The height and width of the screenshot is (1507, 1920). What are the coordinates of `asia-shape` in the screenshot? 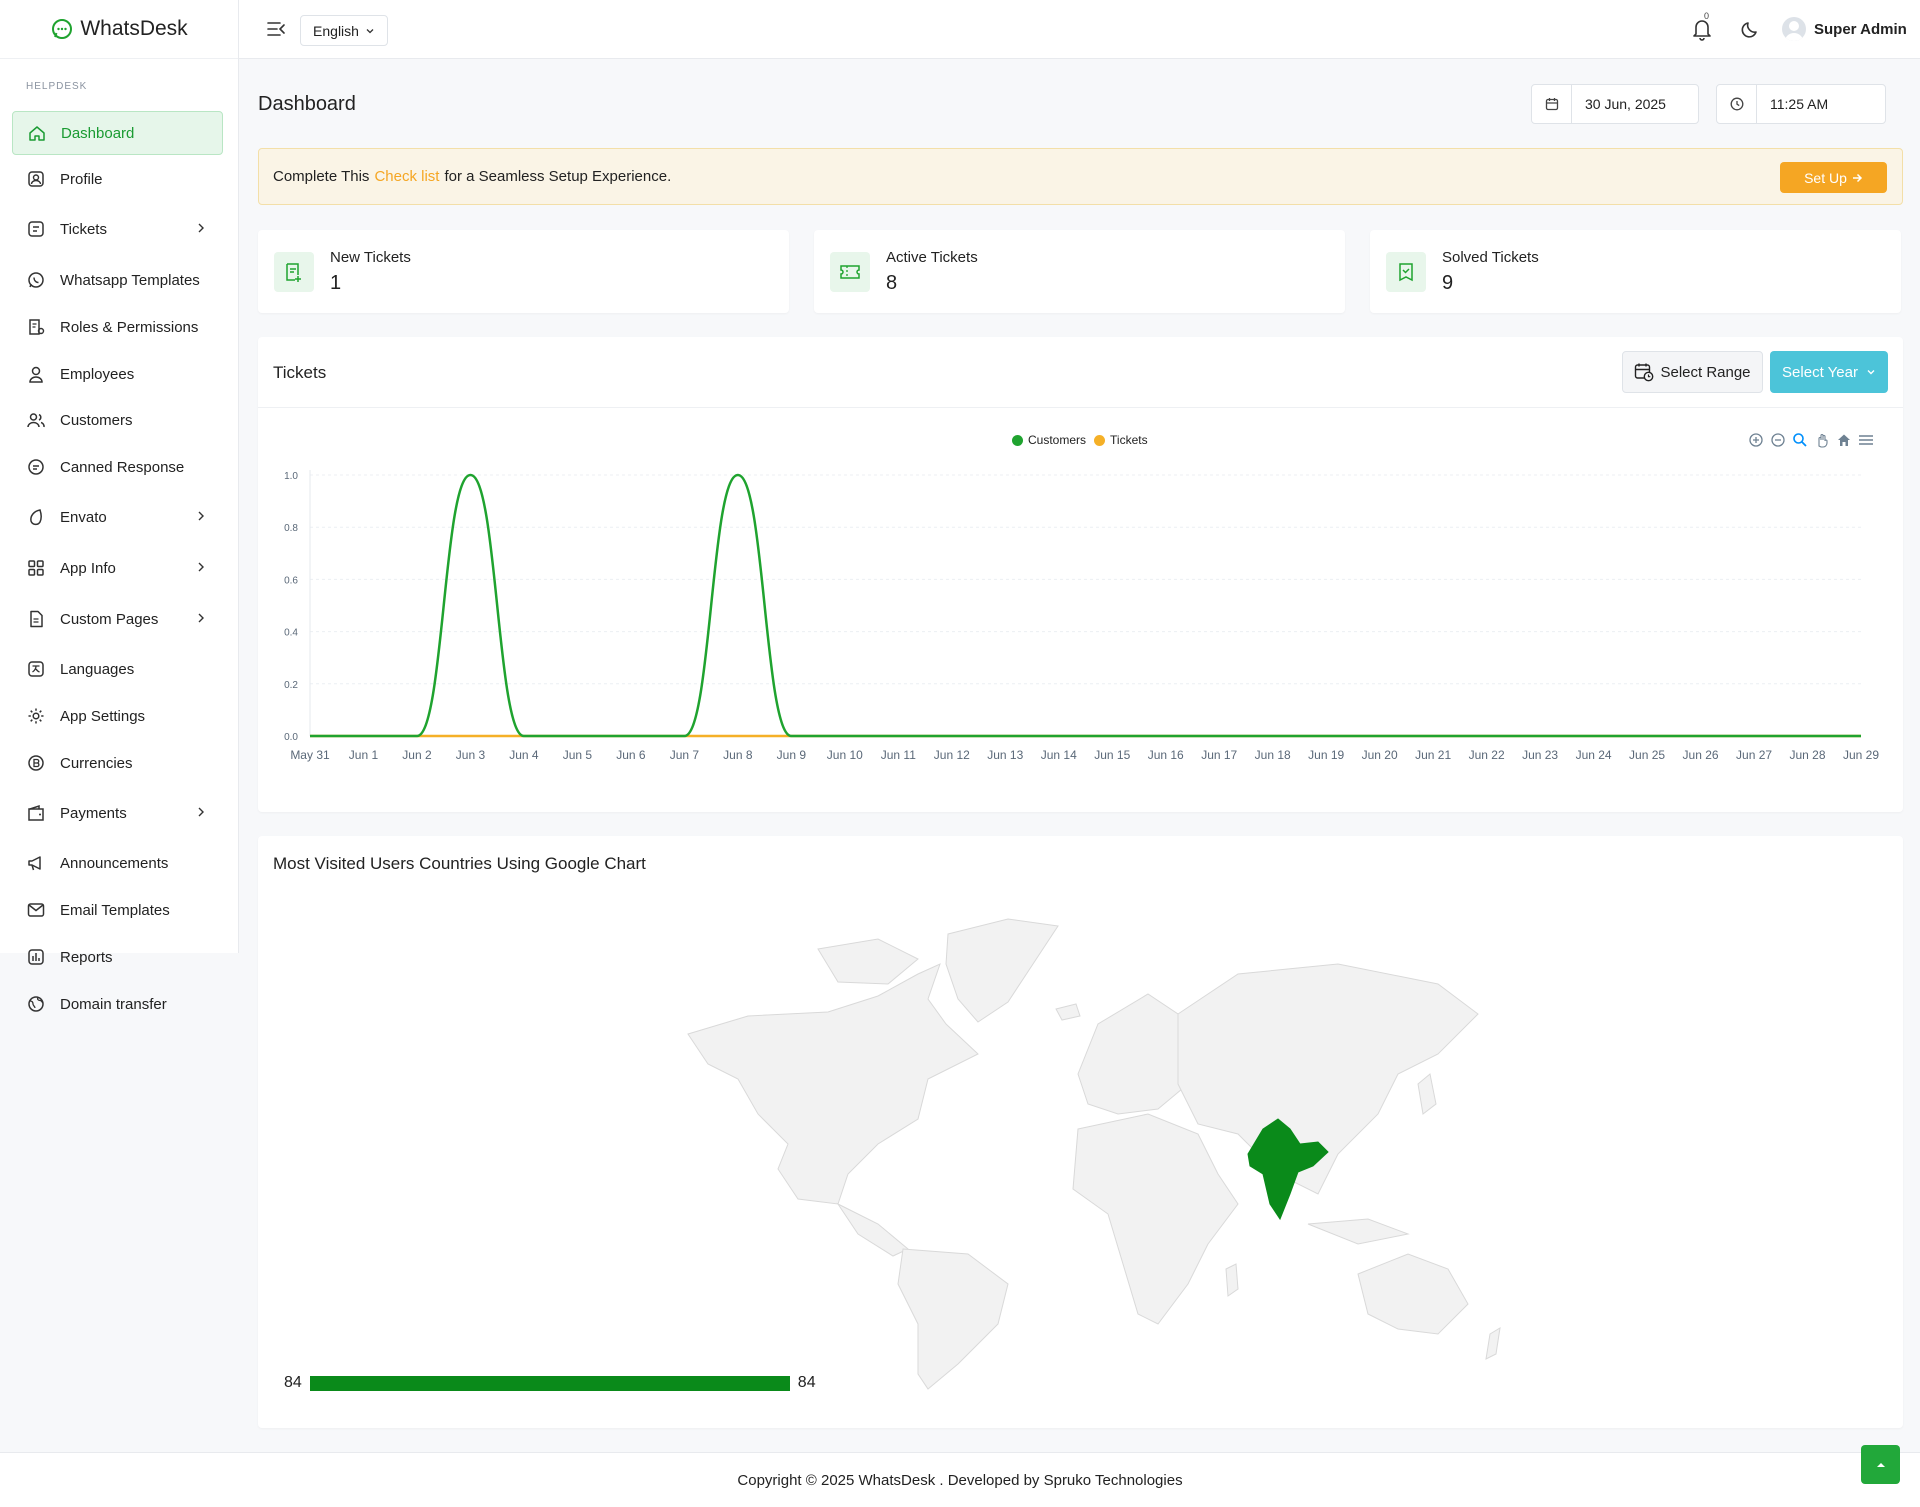 It's located at (1328, 1079).